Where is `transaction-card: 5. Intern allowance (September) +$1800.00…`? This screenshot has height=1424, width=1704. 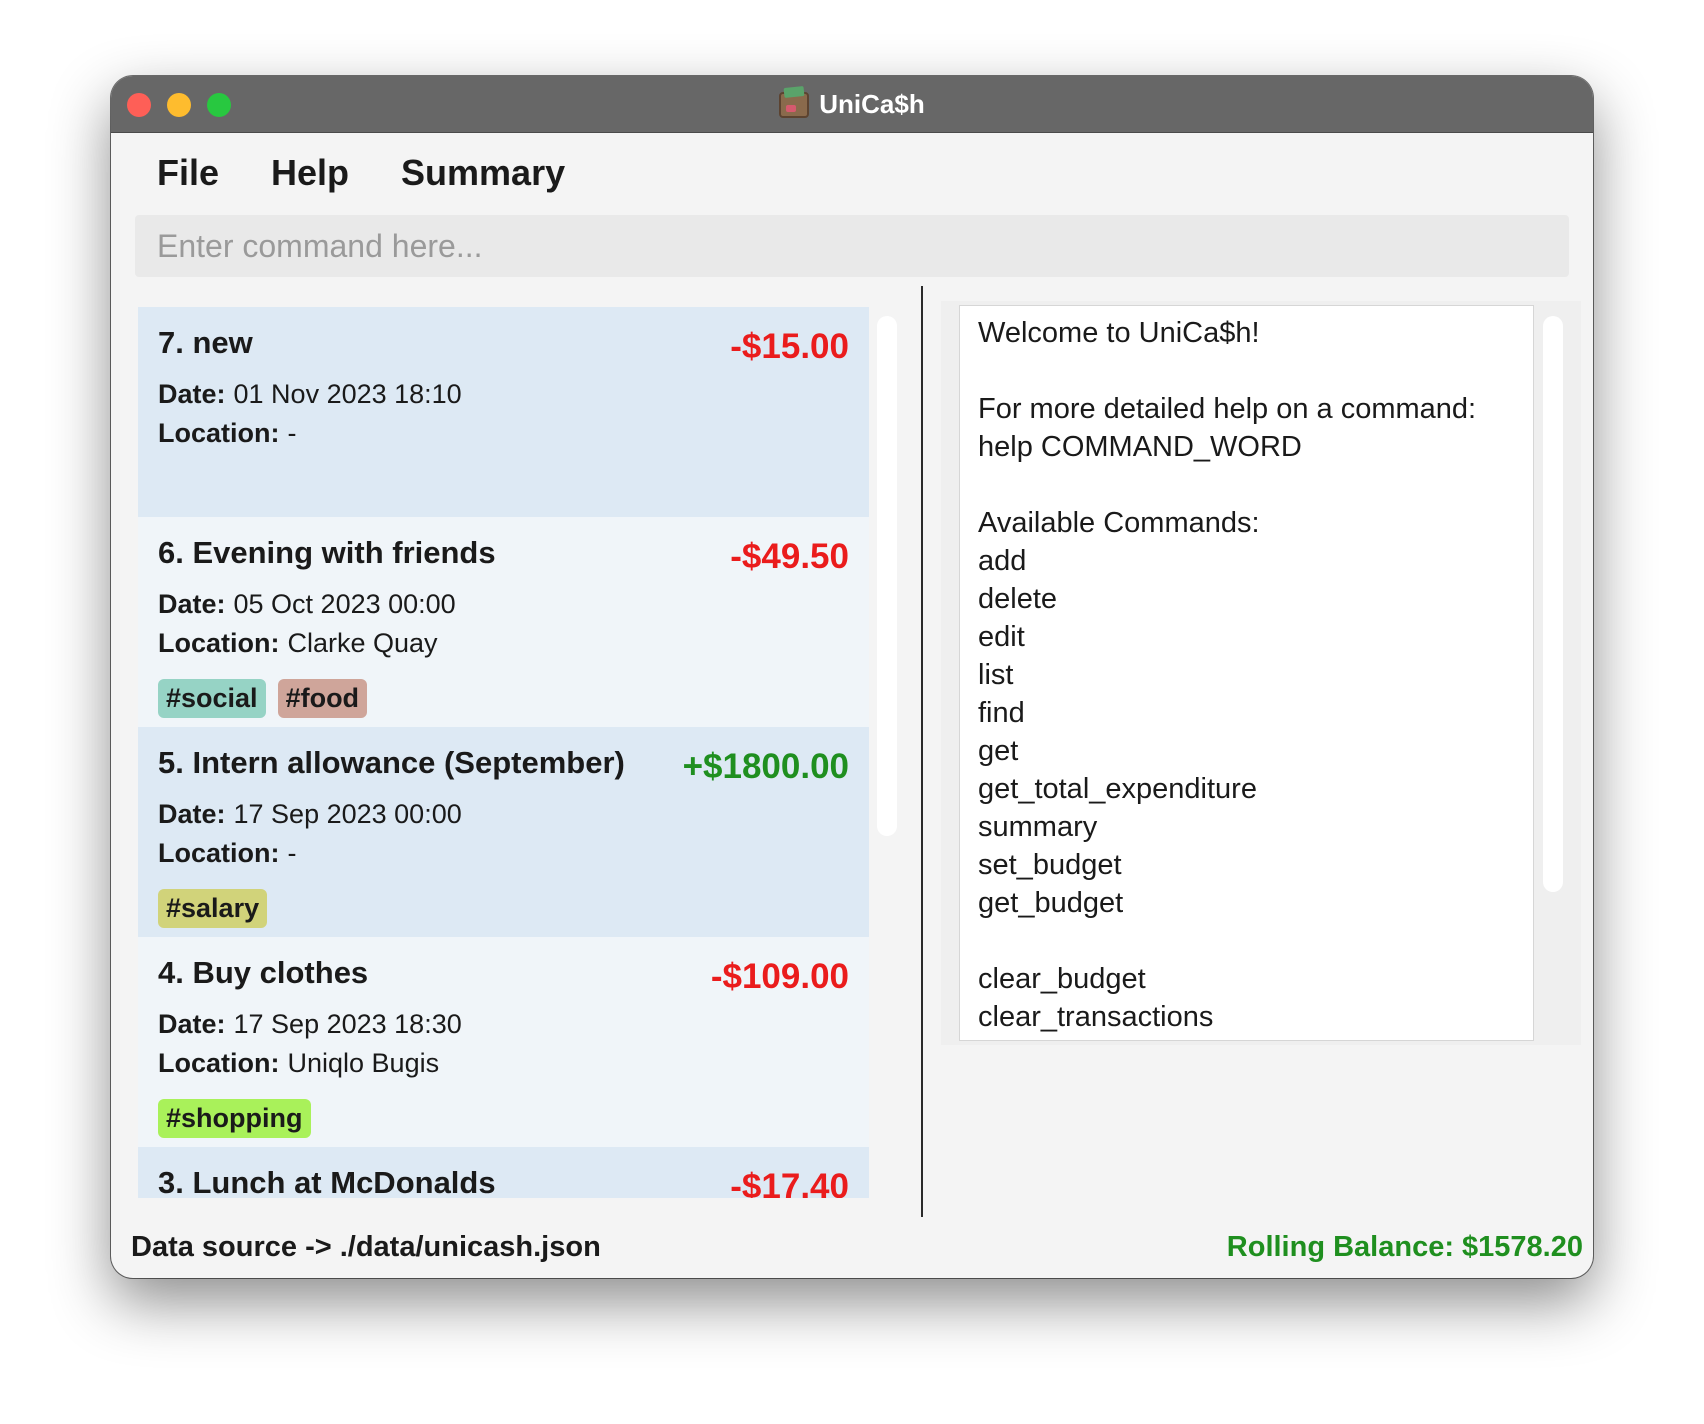 transaction-card: 5. Intern allowance (September) +$1800.00… is located at coordinates (503, 832).